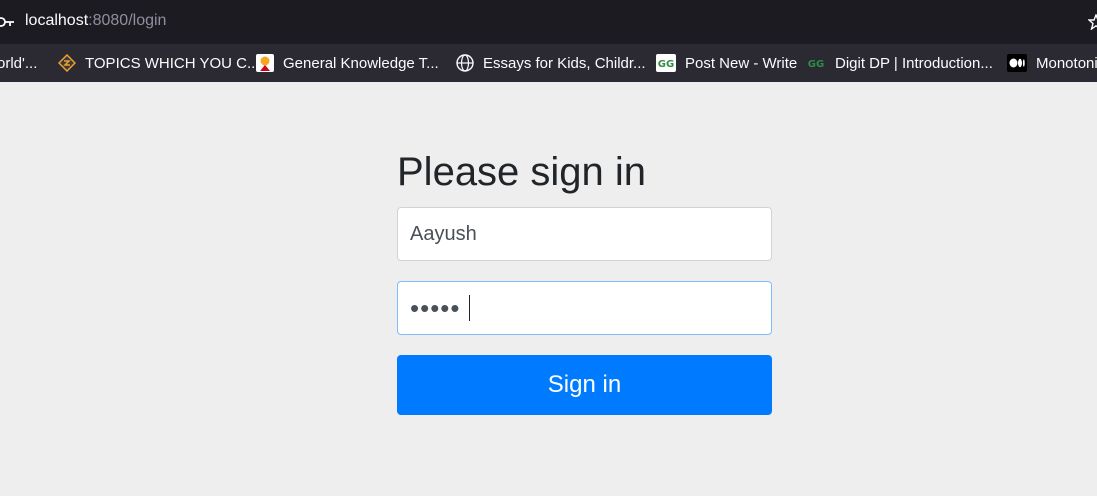  I want to click on bookmark-item-monotonic: Monotoni, so click(1052, 63).